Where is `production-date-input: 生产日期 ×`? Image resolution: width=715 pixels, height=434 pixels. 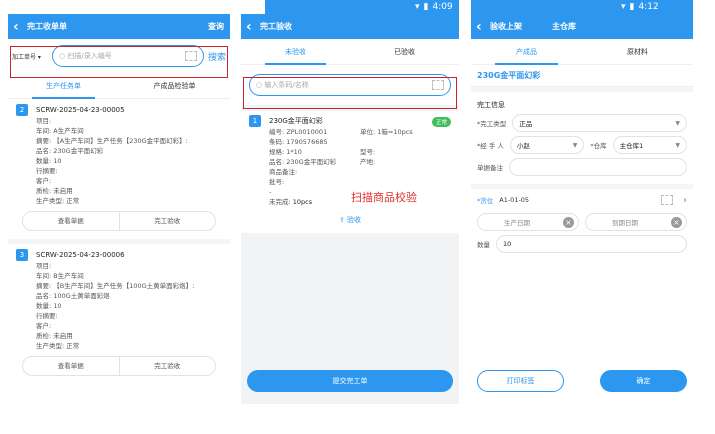 production-date-input: 生产日期 × is located at coordinates (528, 222).